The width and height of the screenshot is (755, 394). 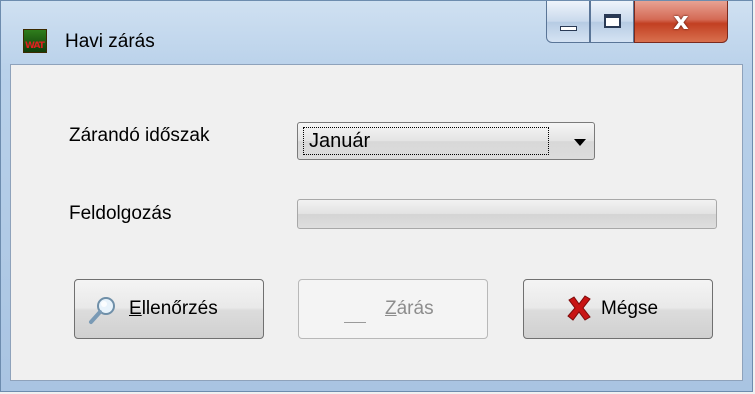 I want to click on close-month-button: Zárás, so click(x=393, y=309).